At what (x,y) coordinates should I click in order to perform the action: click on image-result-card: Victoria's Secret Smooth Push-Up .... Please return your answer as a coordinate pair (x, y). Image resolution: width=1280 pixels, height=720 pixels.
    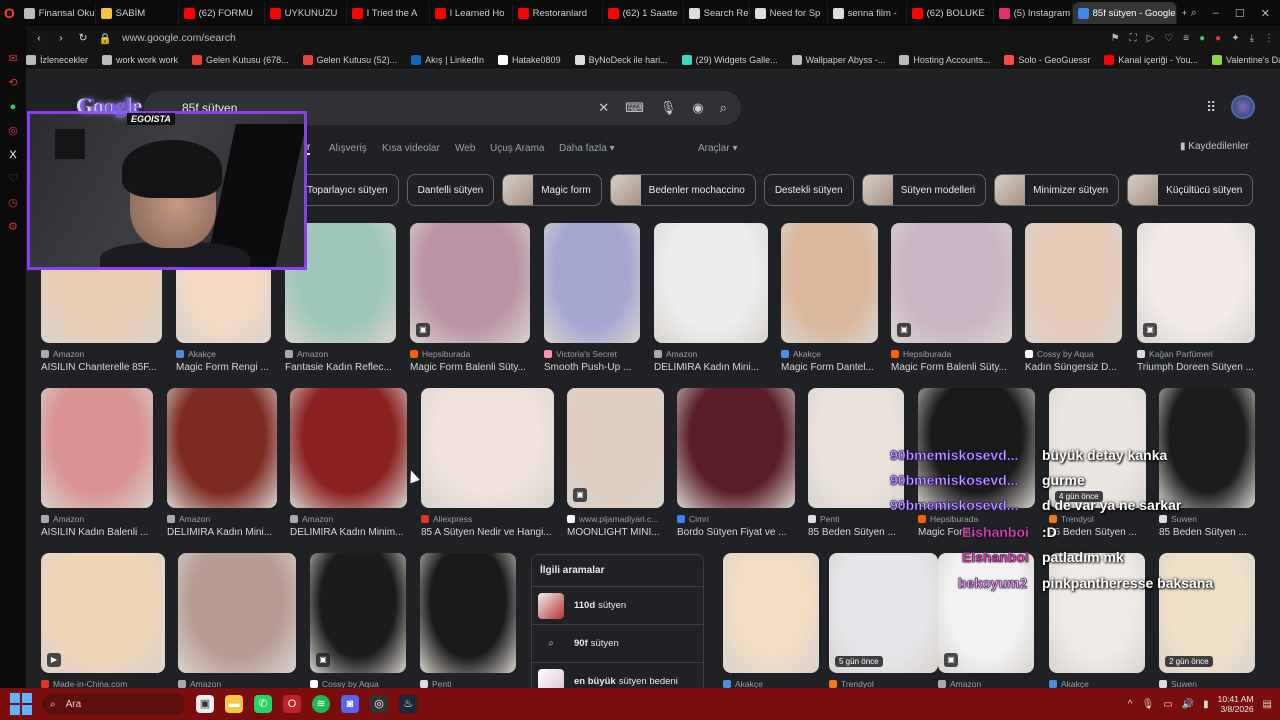
    Looking at the image, I should click on (592, 298).